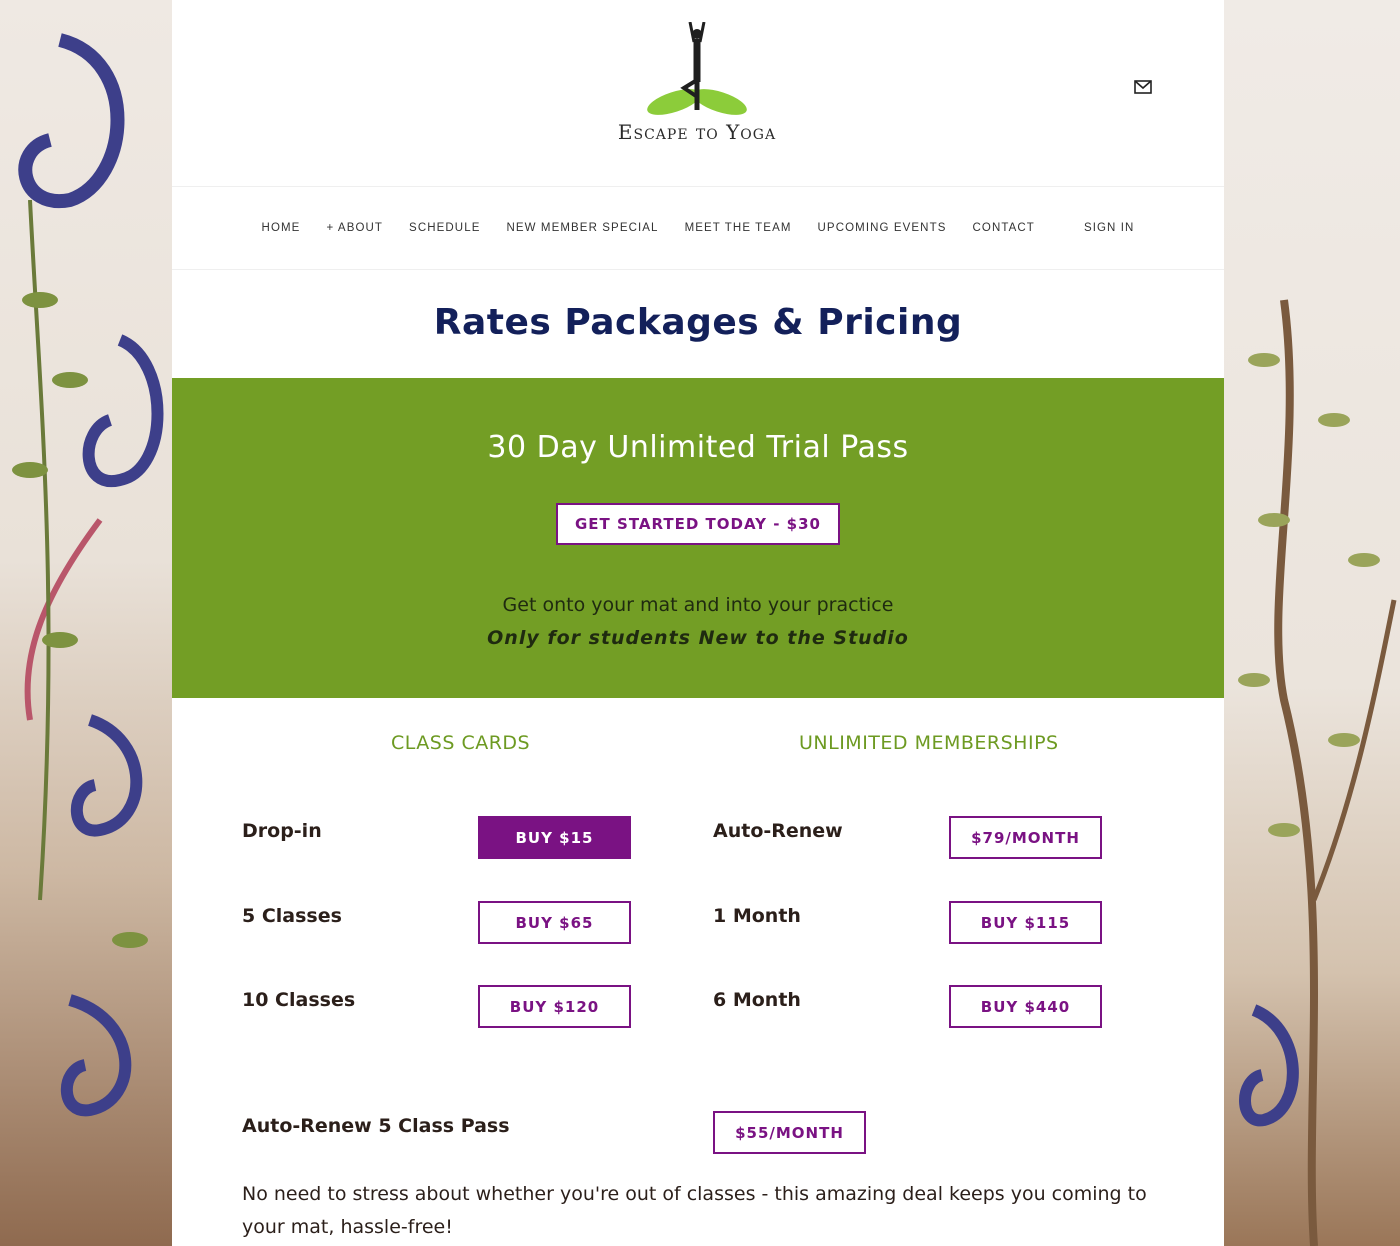  I want to click on nav-new-member-special: NEW MEMBER SPECIAL, so click(582, 228).